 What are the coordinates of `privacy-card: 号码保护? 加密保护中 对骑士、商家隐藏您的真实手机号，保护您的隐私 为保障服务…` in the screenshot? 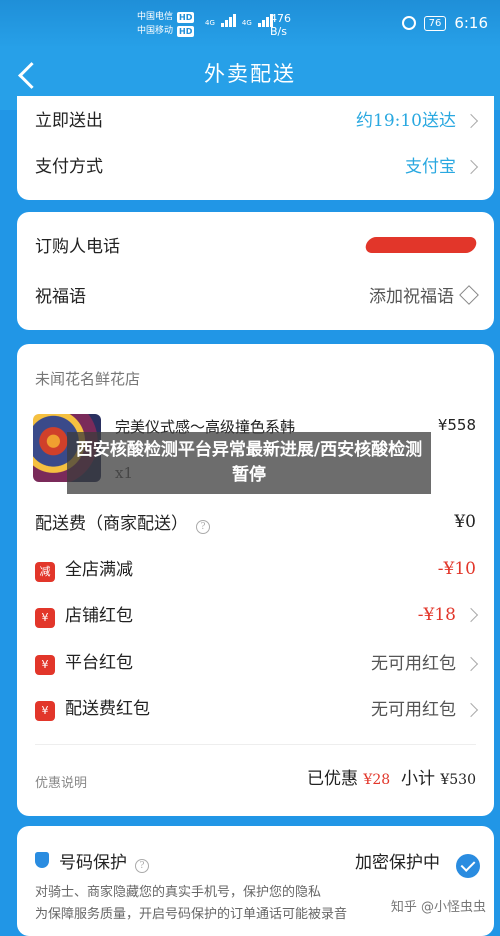 It's located at (255, 881).